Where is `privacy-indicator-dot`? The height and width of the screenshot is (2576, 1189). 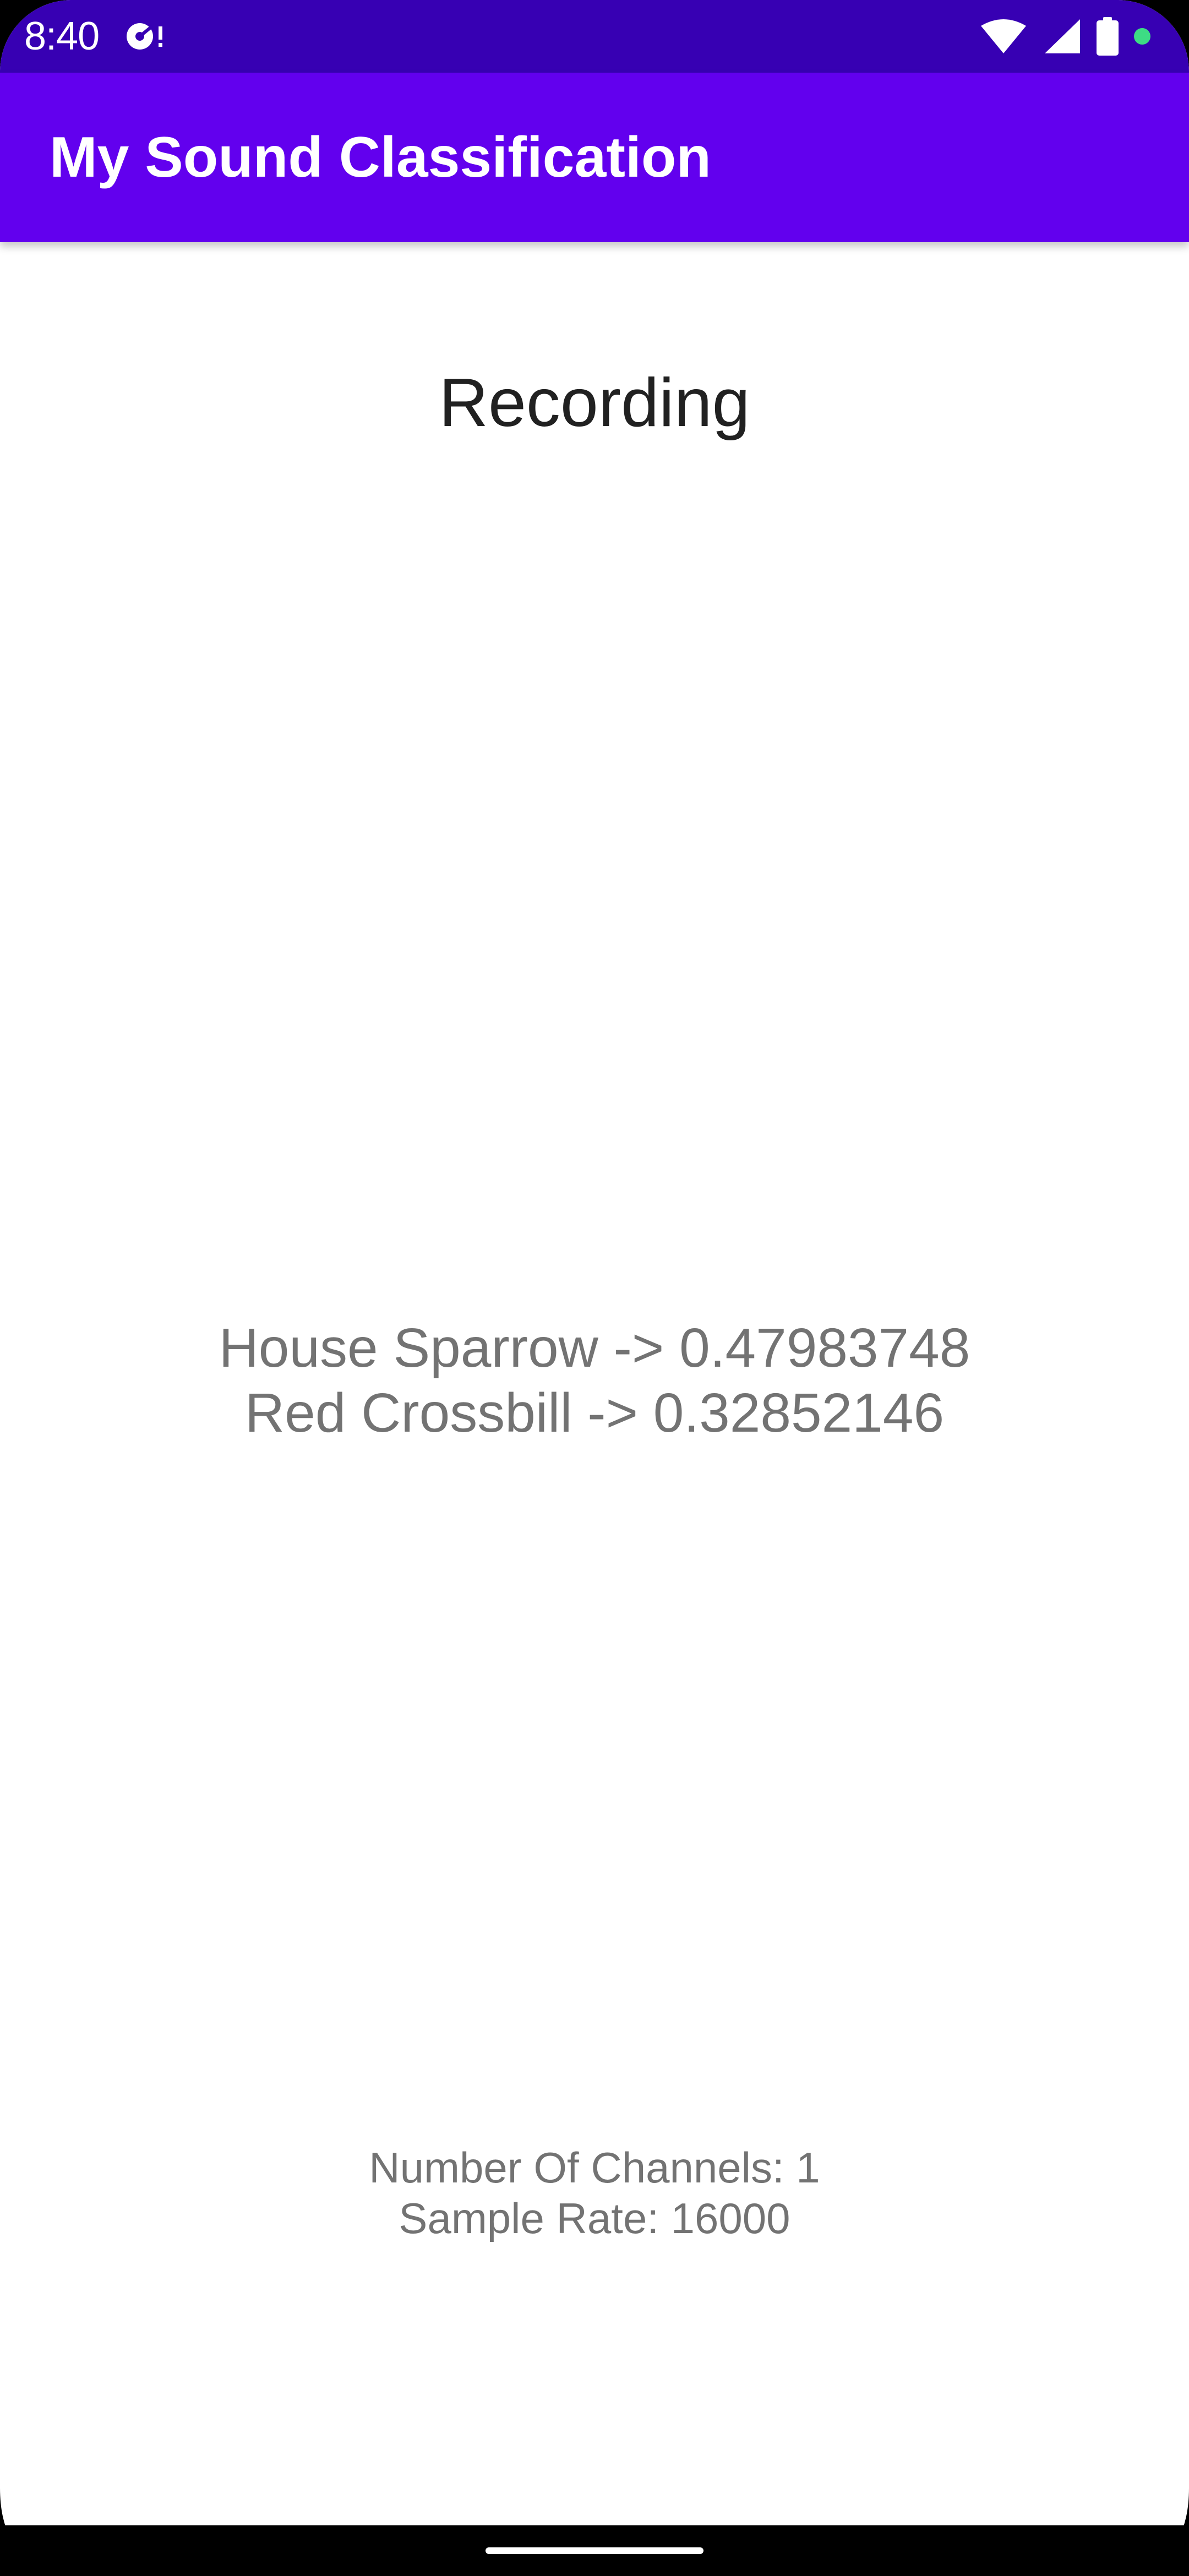
privacy-indicator-dot is located at coordinates (1142, 37).